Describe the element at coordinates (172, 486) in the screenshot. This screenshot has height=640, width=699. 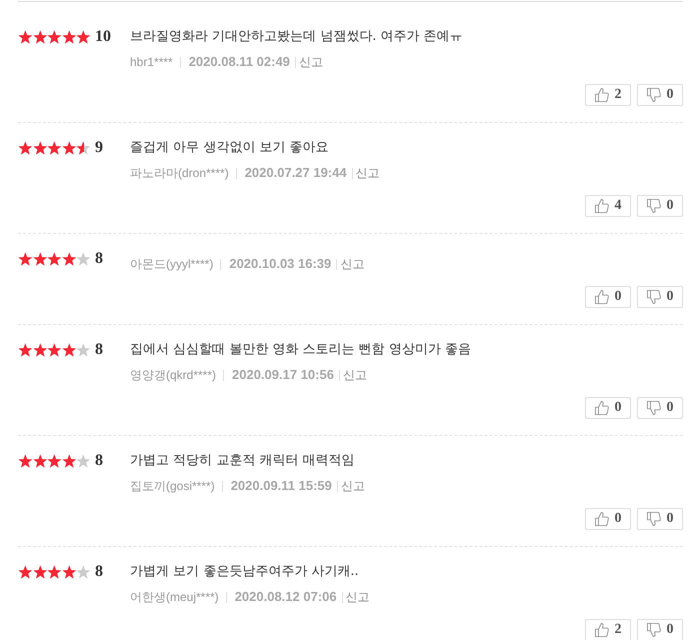
I see `author-name: 집토끼(gosi****)` at that location.